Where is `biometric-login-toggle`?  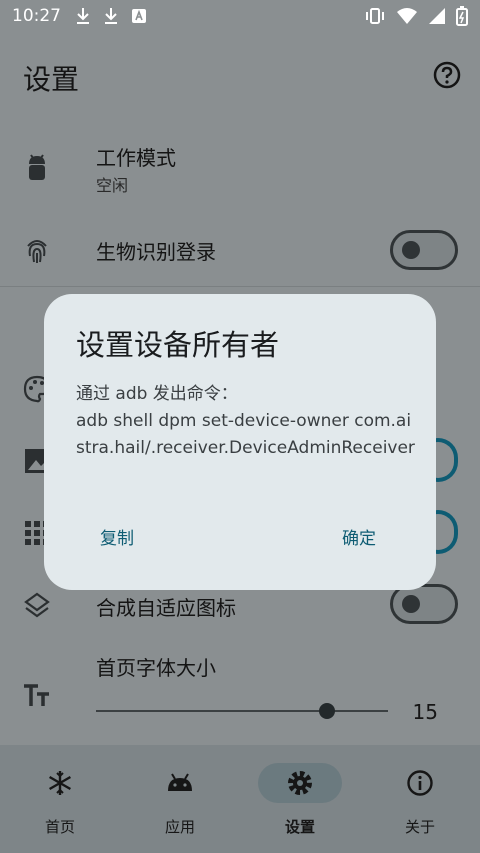
biometric-login-toggle is located at coordinates (424, 250).